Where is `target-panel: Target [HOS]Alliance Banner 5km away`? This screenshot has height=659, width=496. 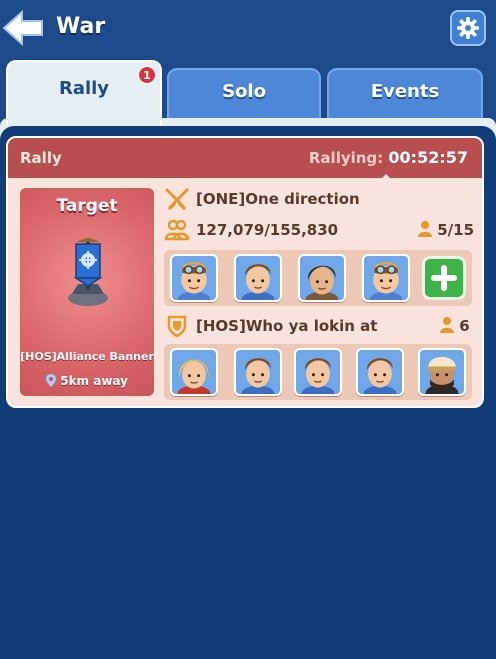
target-panel: Target [HOS]Alliance Banner 5km away is located at coordinates (87, 292).